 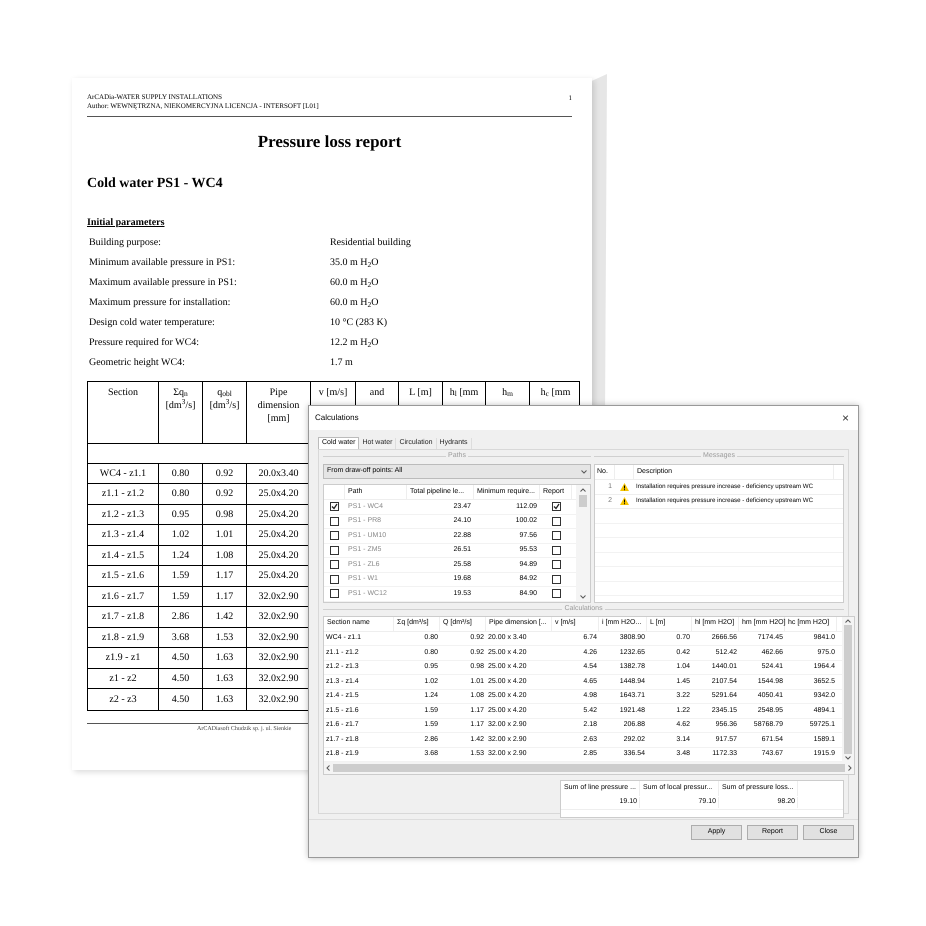 What do you see at coordinates (123, 699) in the screenshot?
I see `table-cell-text: z2 - z3` at bounding box center [123, 699].